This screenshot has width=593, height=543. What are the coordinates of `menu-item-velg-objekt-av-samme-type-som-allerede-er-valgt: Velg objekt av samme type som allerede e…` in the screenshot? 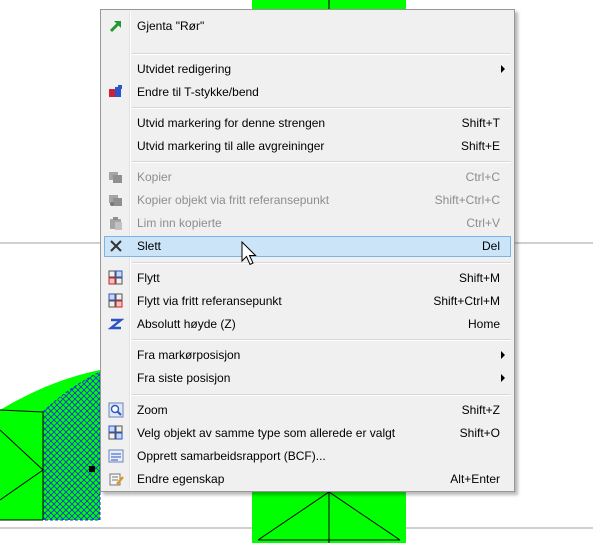 It's located at (307, 433).